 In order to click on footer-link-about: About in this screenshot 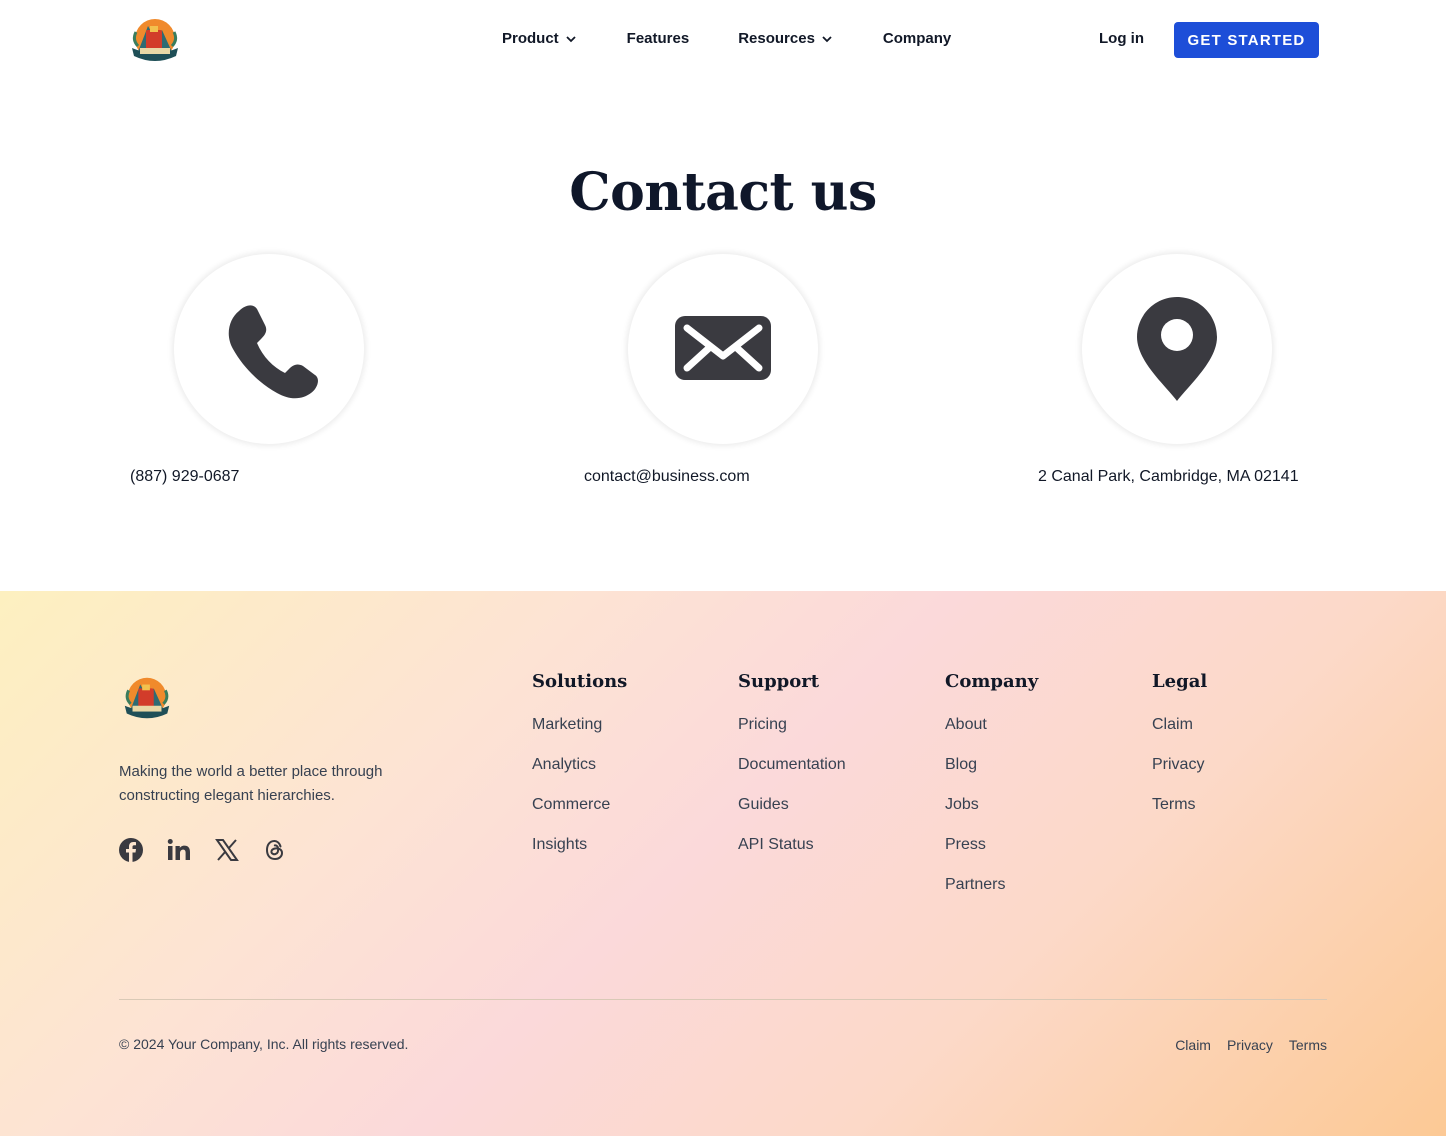, I will do `click(991, 728)`.